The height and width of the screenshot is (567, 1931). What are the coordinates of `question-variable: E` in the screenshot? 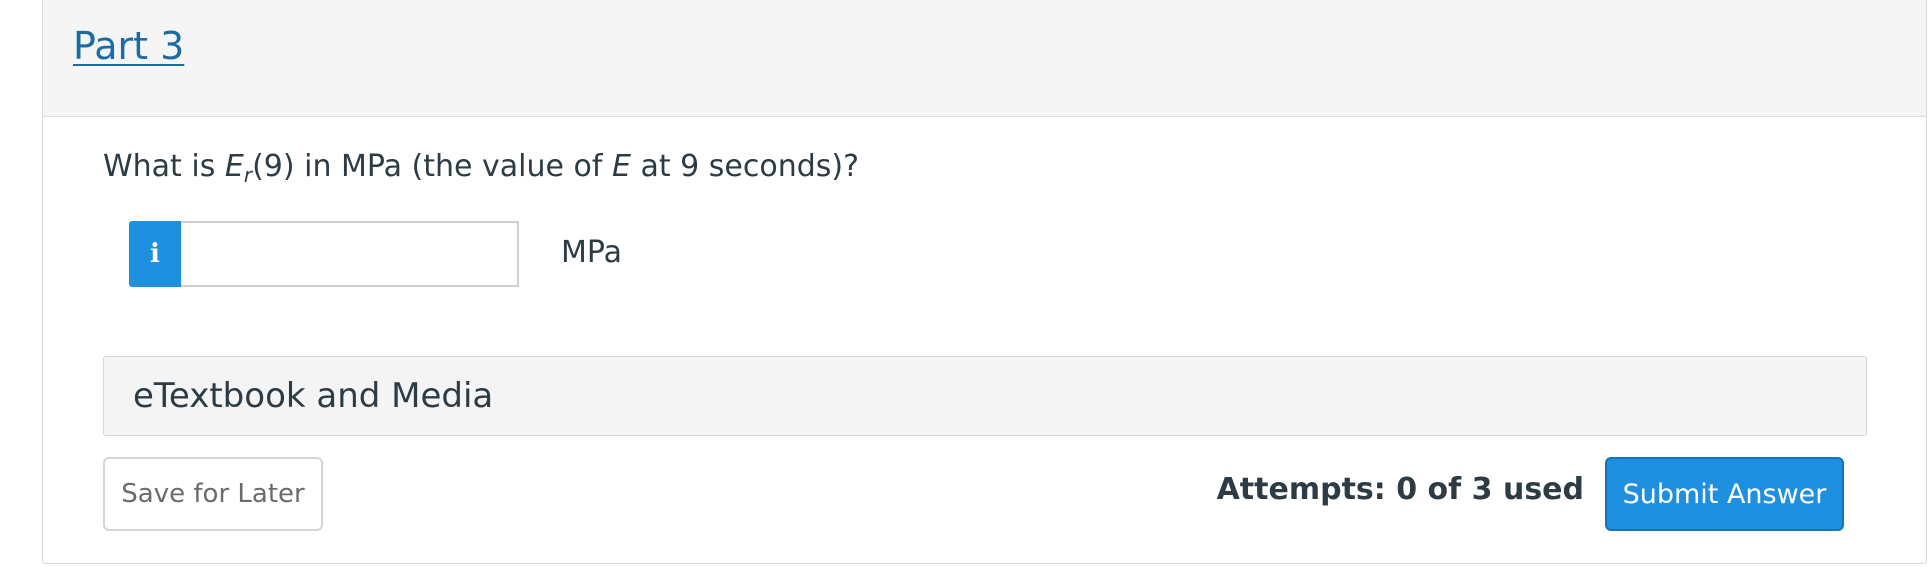 It's located at (234, 166).